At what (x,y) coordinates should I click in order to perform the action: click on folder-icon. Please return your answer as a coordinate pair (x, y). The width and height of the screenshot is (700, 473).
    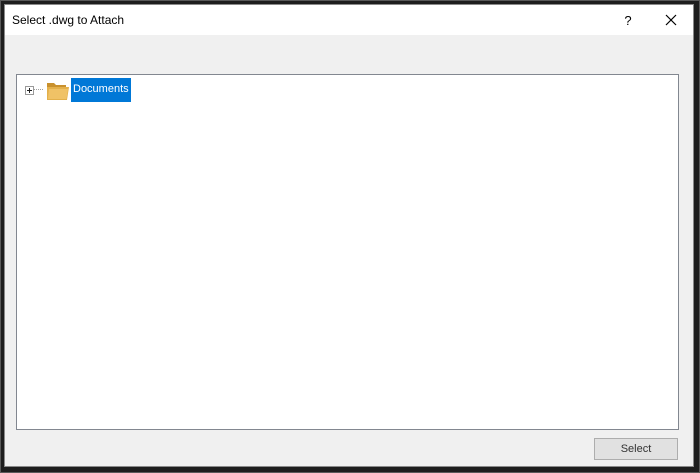
    Looking at the image, I should click on (58, 91).